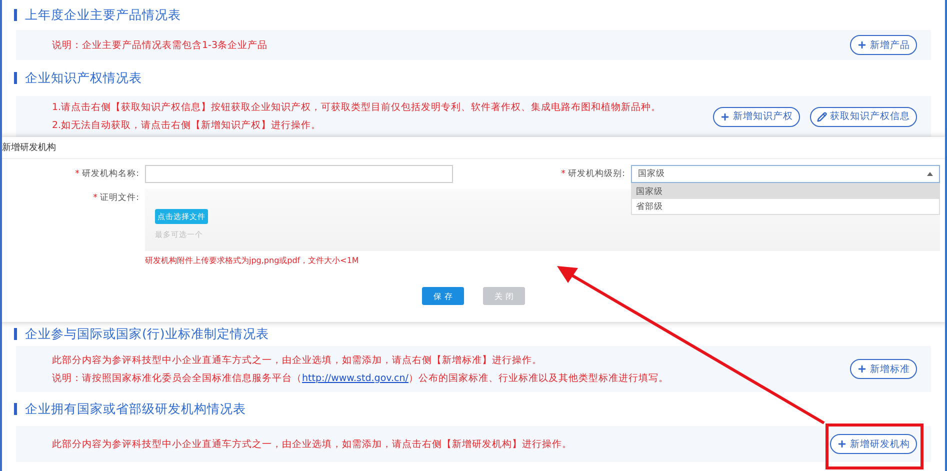 This screenshot has height=471, width=947. I want to click on add-button: 新增产品, so click(883, 45).